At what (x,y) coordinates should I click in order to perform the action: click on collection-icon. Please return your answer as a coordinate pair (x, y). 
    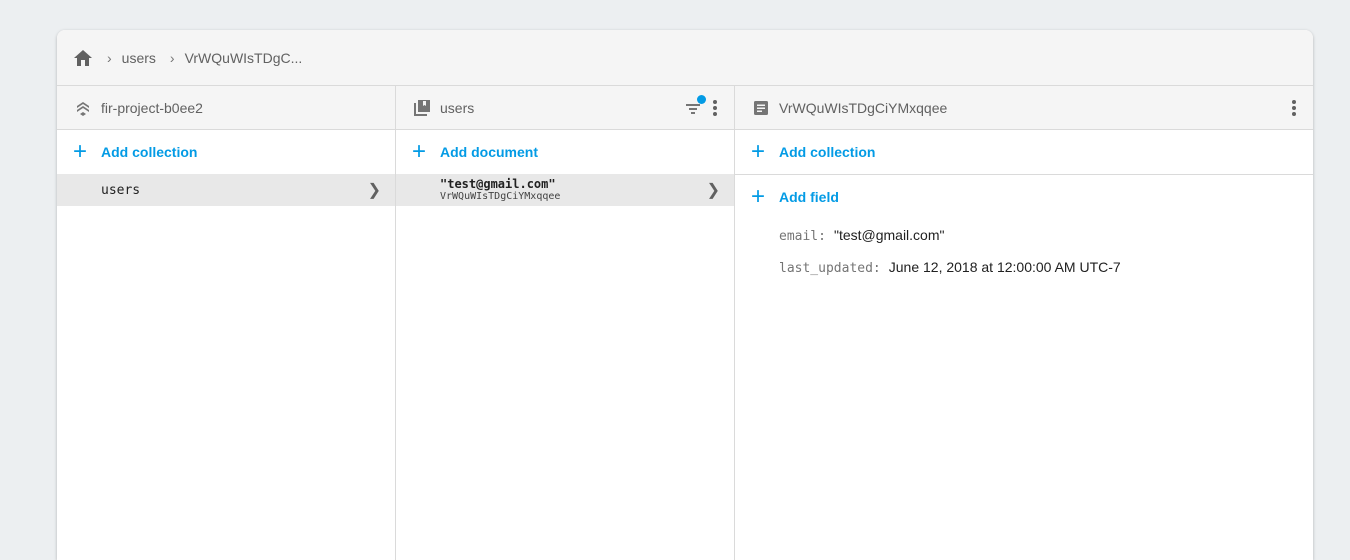
    Looking at the image, I should click on (422, 108).